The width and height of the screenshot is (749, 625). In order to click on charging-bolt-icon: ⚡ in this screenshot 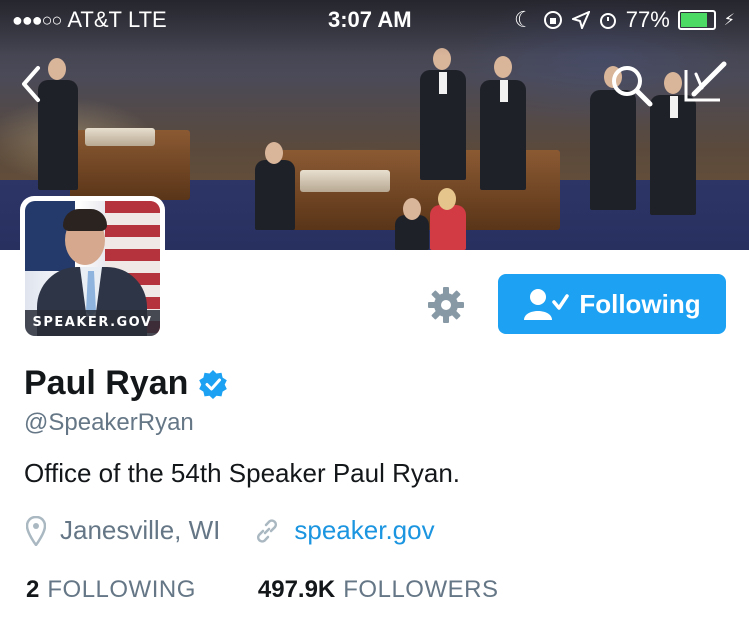, I will do `click(729, 20)`.